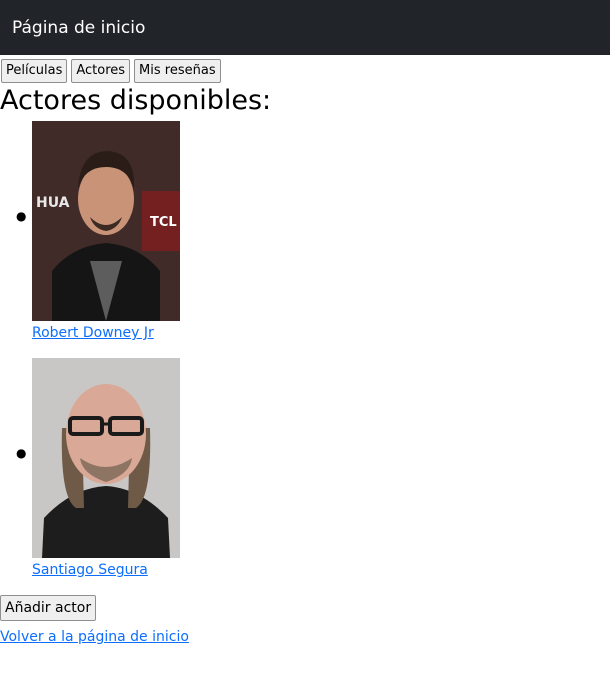 This screenshot has height=677, width=610. I want to click on actor-photo-robert-downey-jr: TCL HUA, so click(106, 221).